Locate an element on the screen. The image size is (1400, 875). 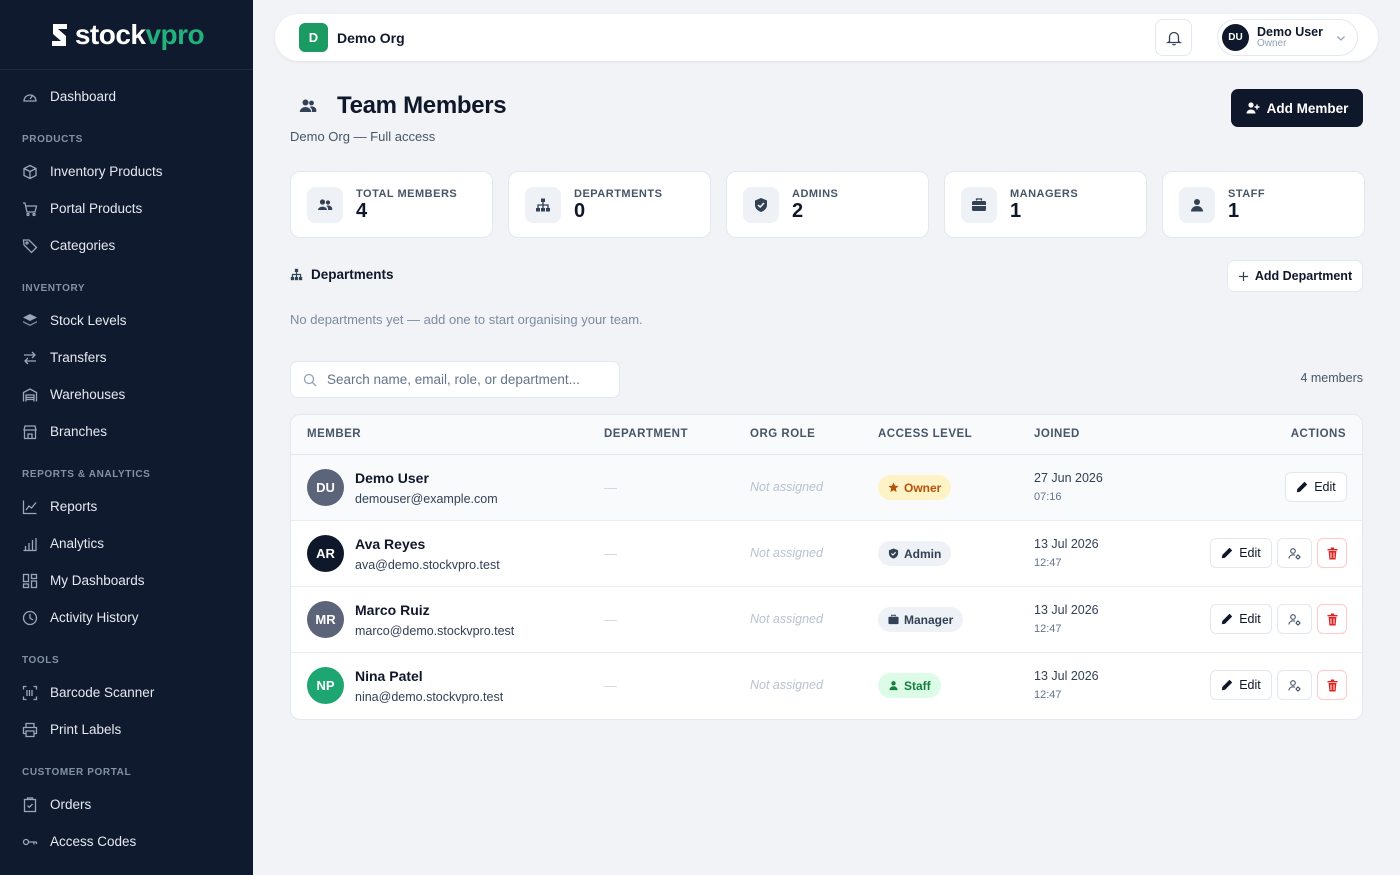
access-badge-label: Manager is located at coordinates (929, 619).